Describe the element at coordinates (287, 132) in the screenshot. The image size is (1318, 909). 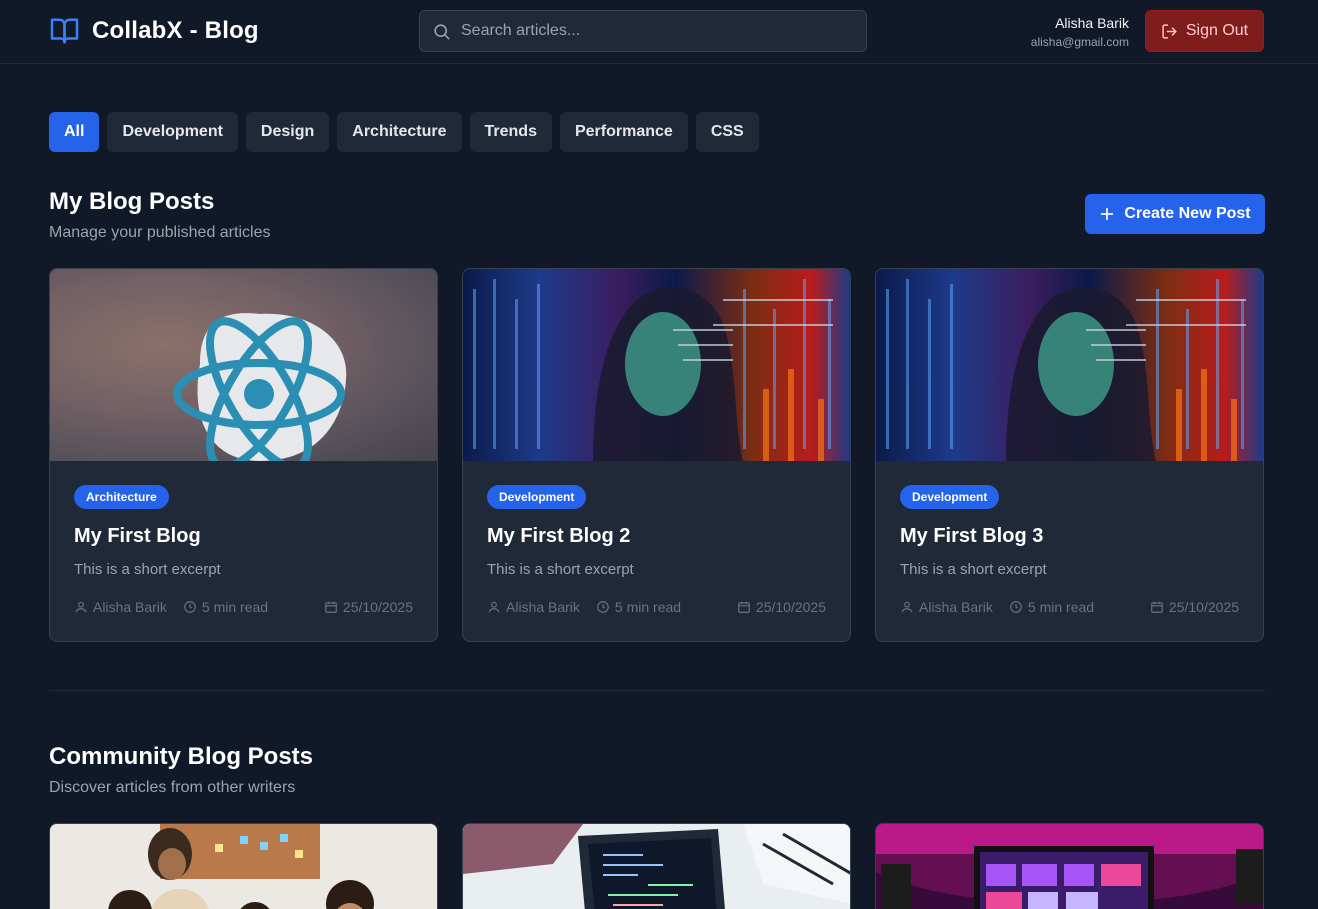
I see `filter-design: Design` at that location.